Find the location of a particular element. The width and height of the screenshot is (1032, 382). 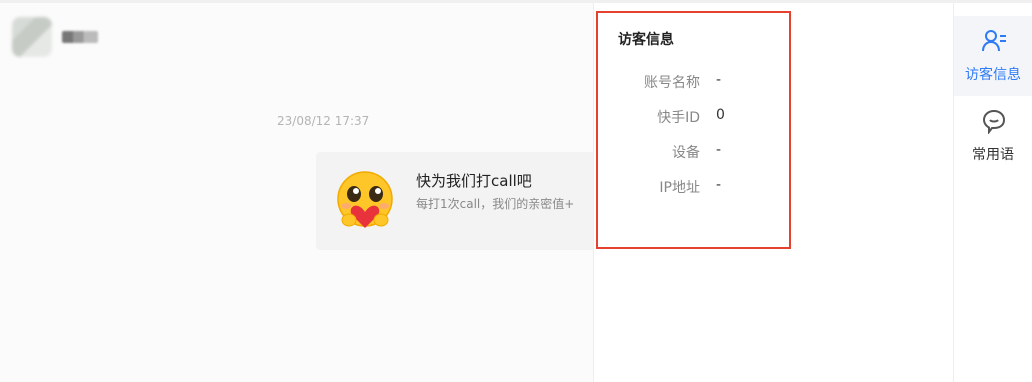

kuaishou-id-value: 0 is located at coordinates (720, 115).